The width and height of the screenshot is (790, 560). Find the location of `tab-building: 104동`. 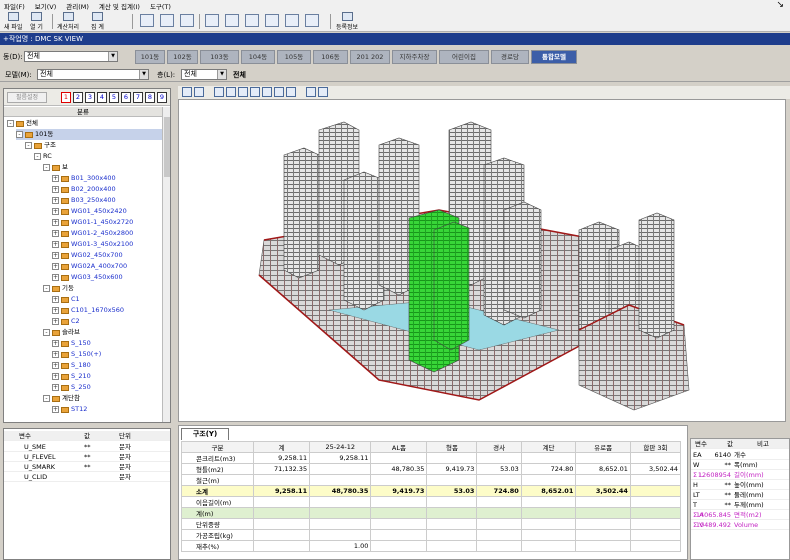

tab-building: 104동 is located at coordinates (258, 57).